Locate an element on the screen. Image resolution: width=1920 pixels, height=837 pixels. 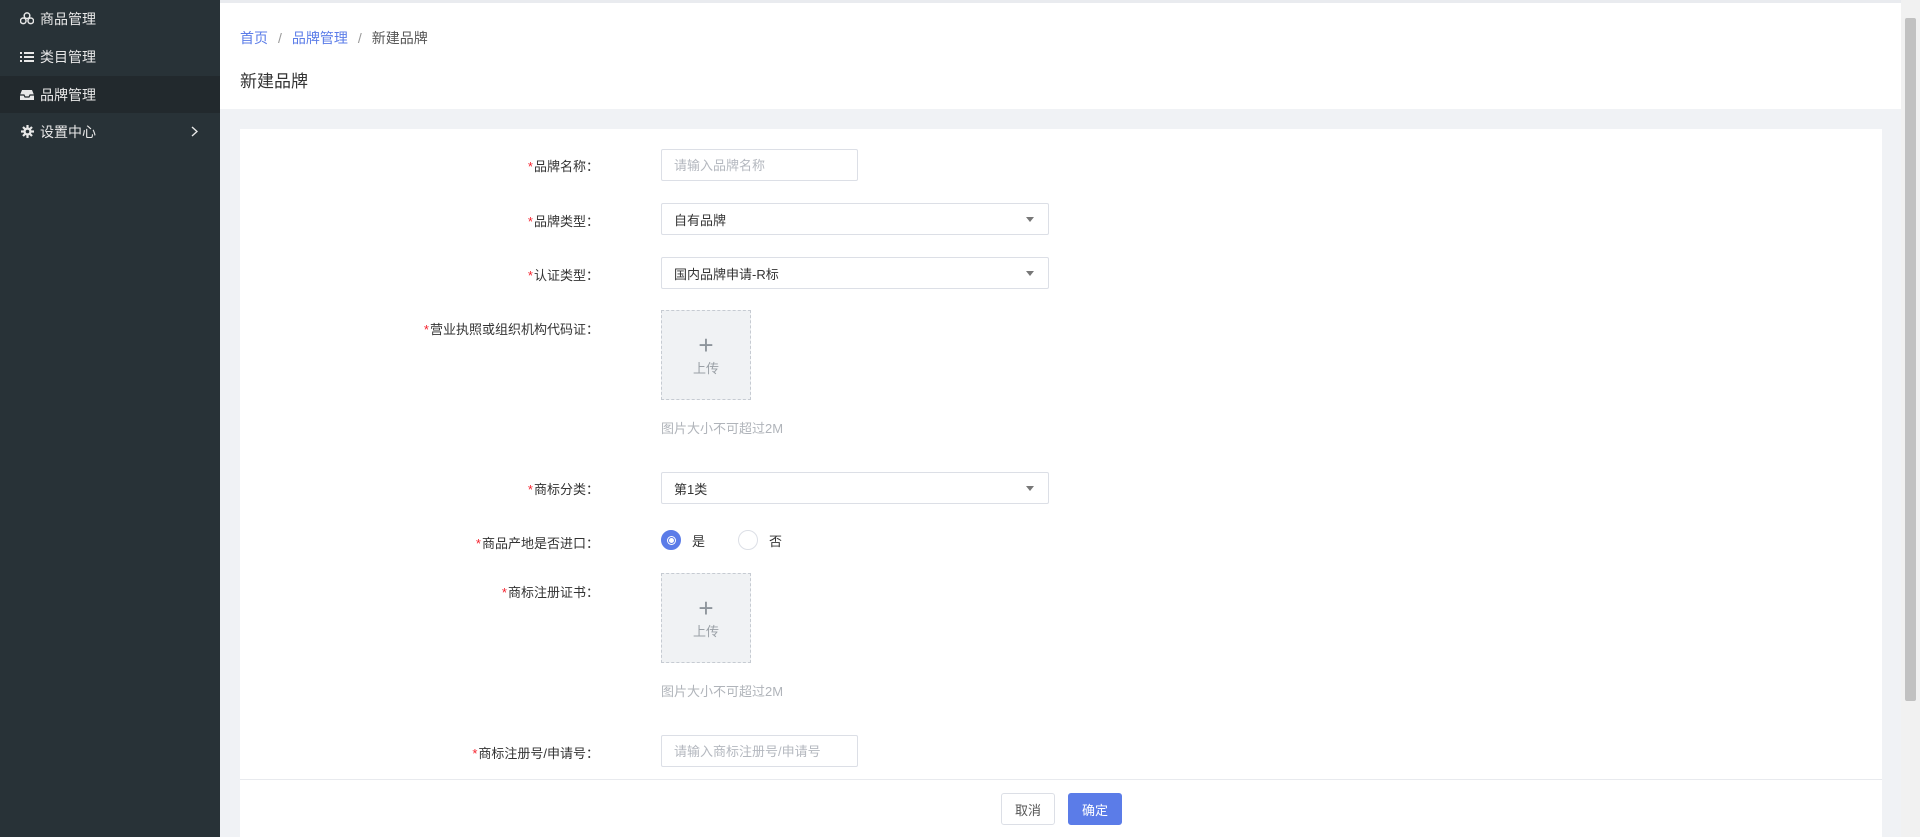
gear-icon is located at coordinates (27, 132).